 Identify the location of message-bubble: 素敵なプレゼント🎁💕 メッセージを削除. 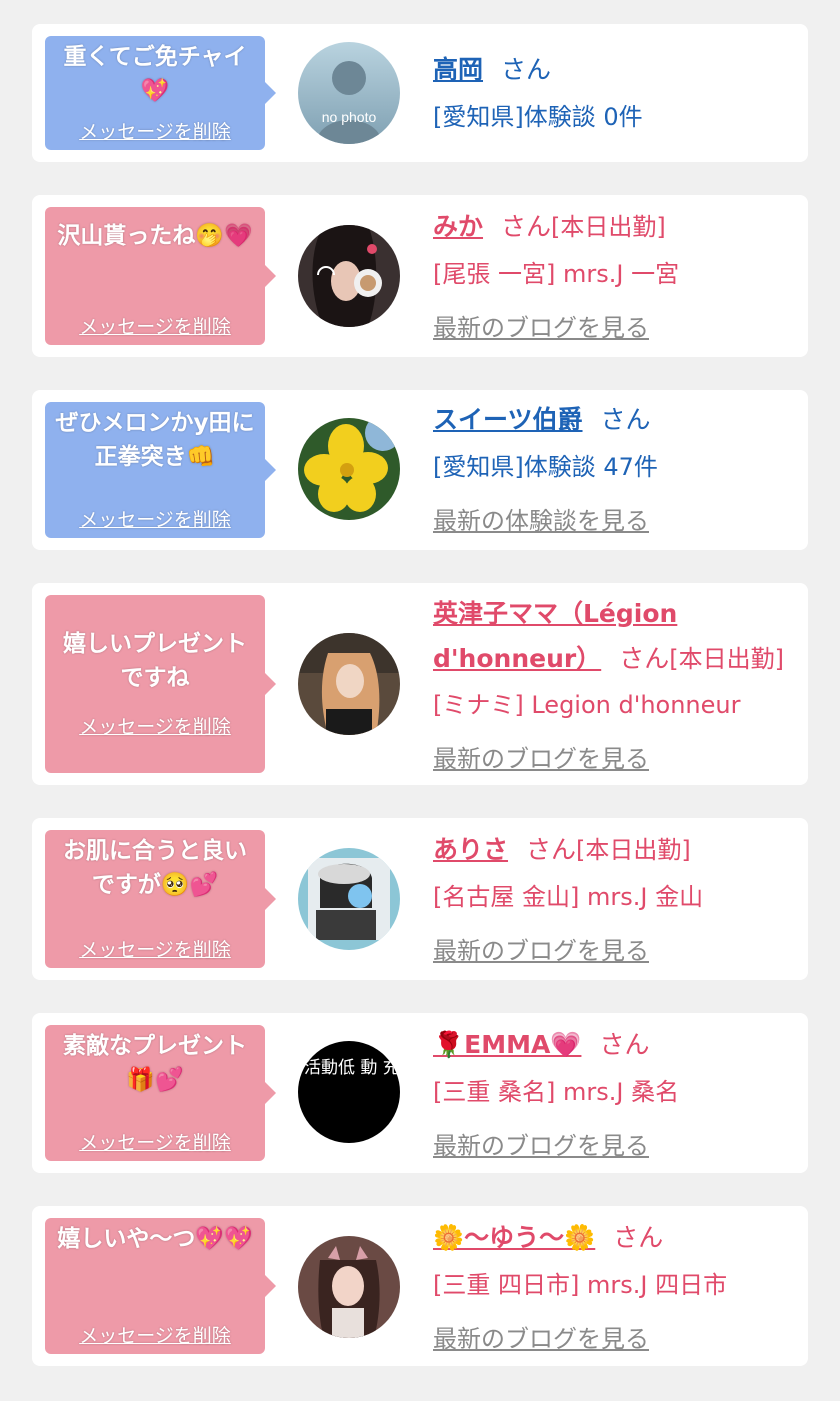
(160, 1093).